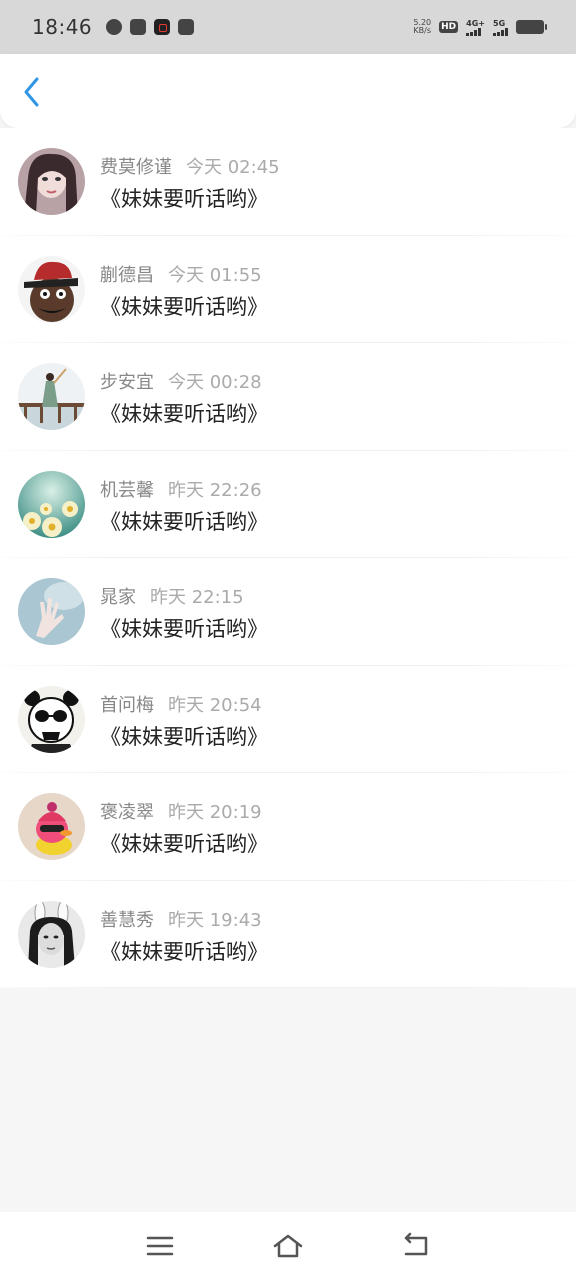 The width and height of the screenshot is (576, 1280). What do you see at coordinates (499, 23) in the screenshot?
I see `sim2-label: 5G` at bounding box center [499, 23].